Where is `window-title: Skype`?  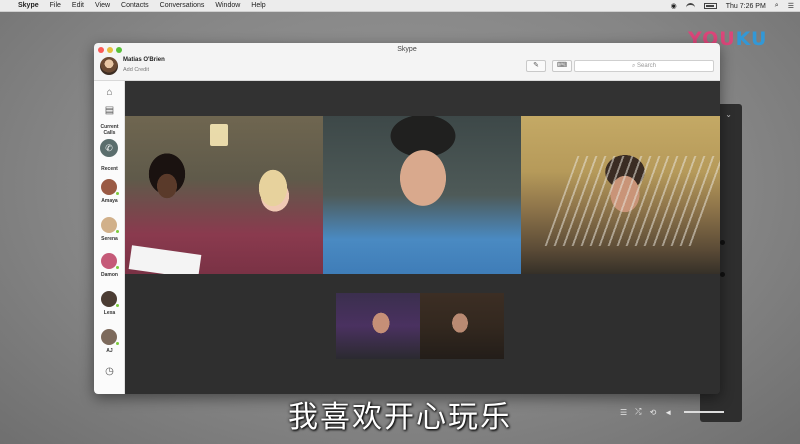
window-title: Skype is located at coordinates (407, 49).